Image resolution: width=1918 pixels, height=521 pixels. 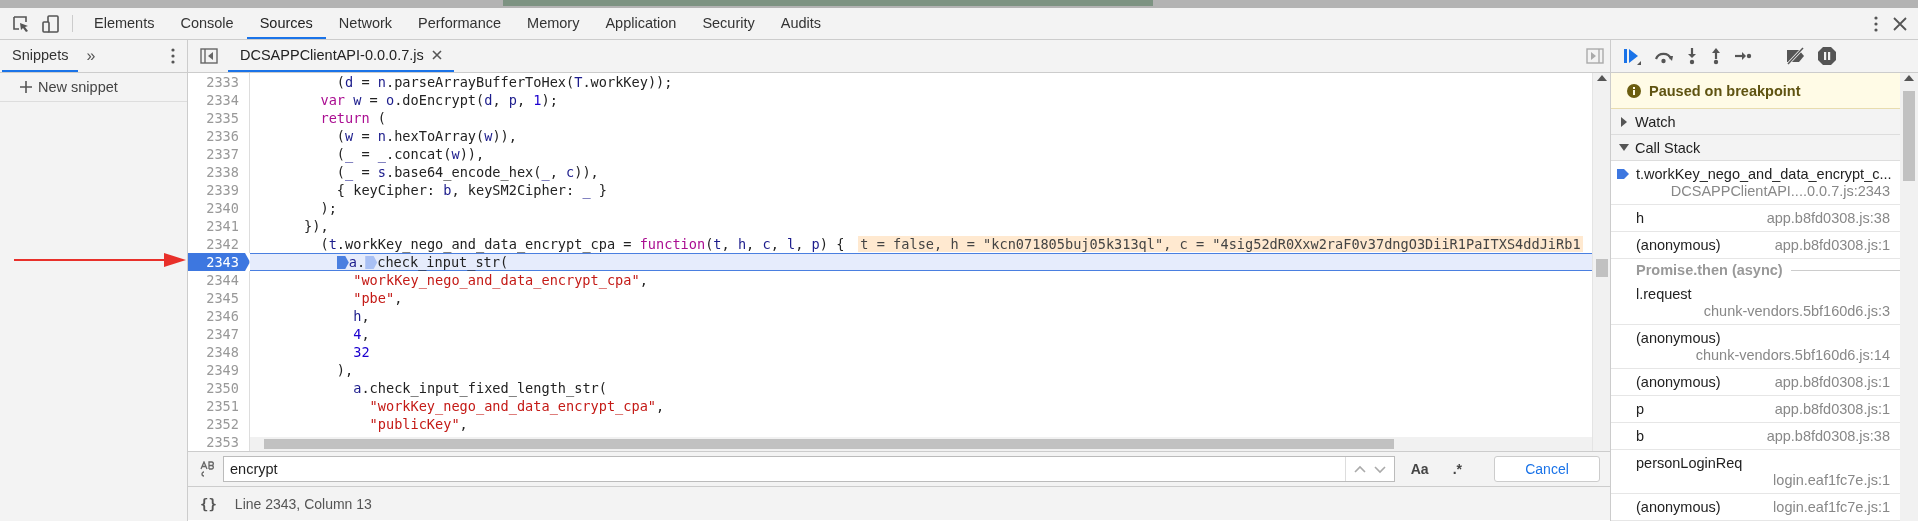 I want to click on code-line: );, so click(x=328, y=208).